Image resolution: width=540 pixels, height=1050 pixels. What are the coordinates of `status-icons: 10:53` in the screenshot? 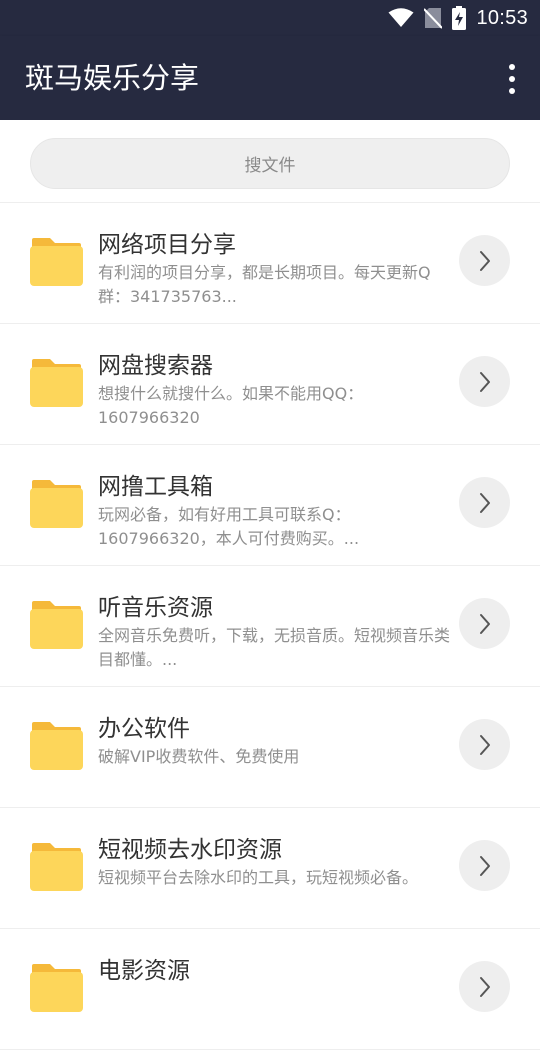 It's located at (458, 18).